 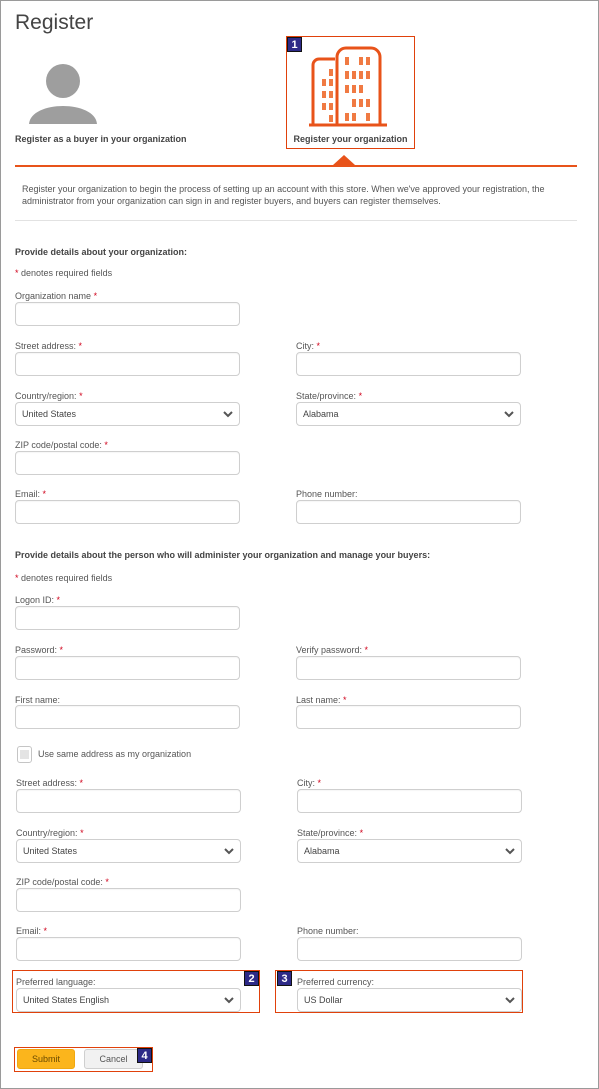 What do you see at coordinates (49, 414) in the screenshot?
I see `org-country-value: United States` at bounding box center [49, 414].